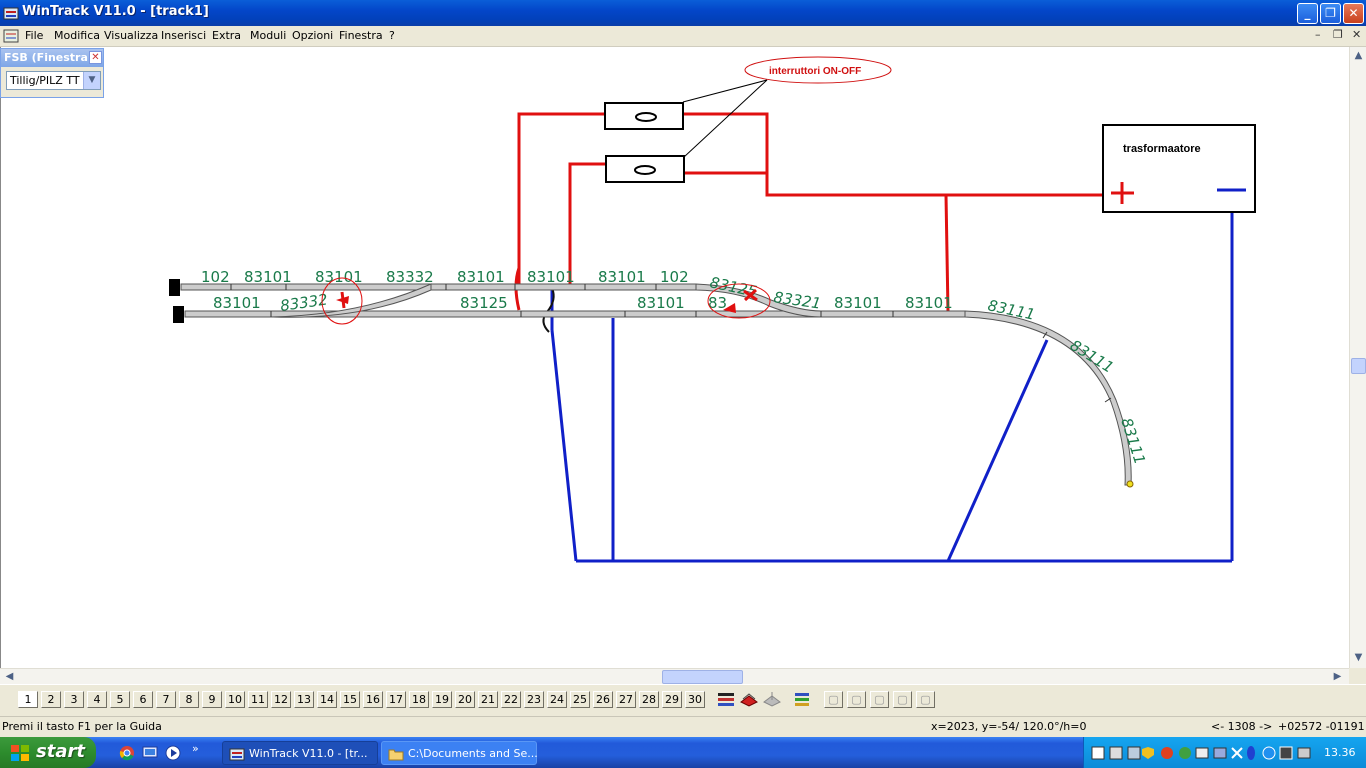  What do you see at coordinates (1092, 356) in the screenshot?
I see `track-label: 83111` at bounding box center [1092, 356].